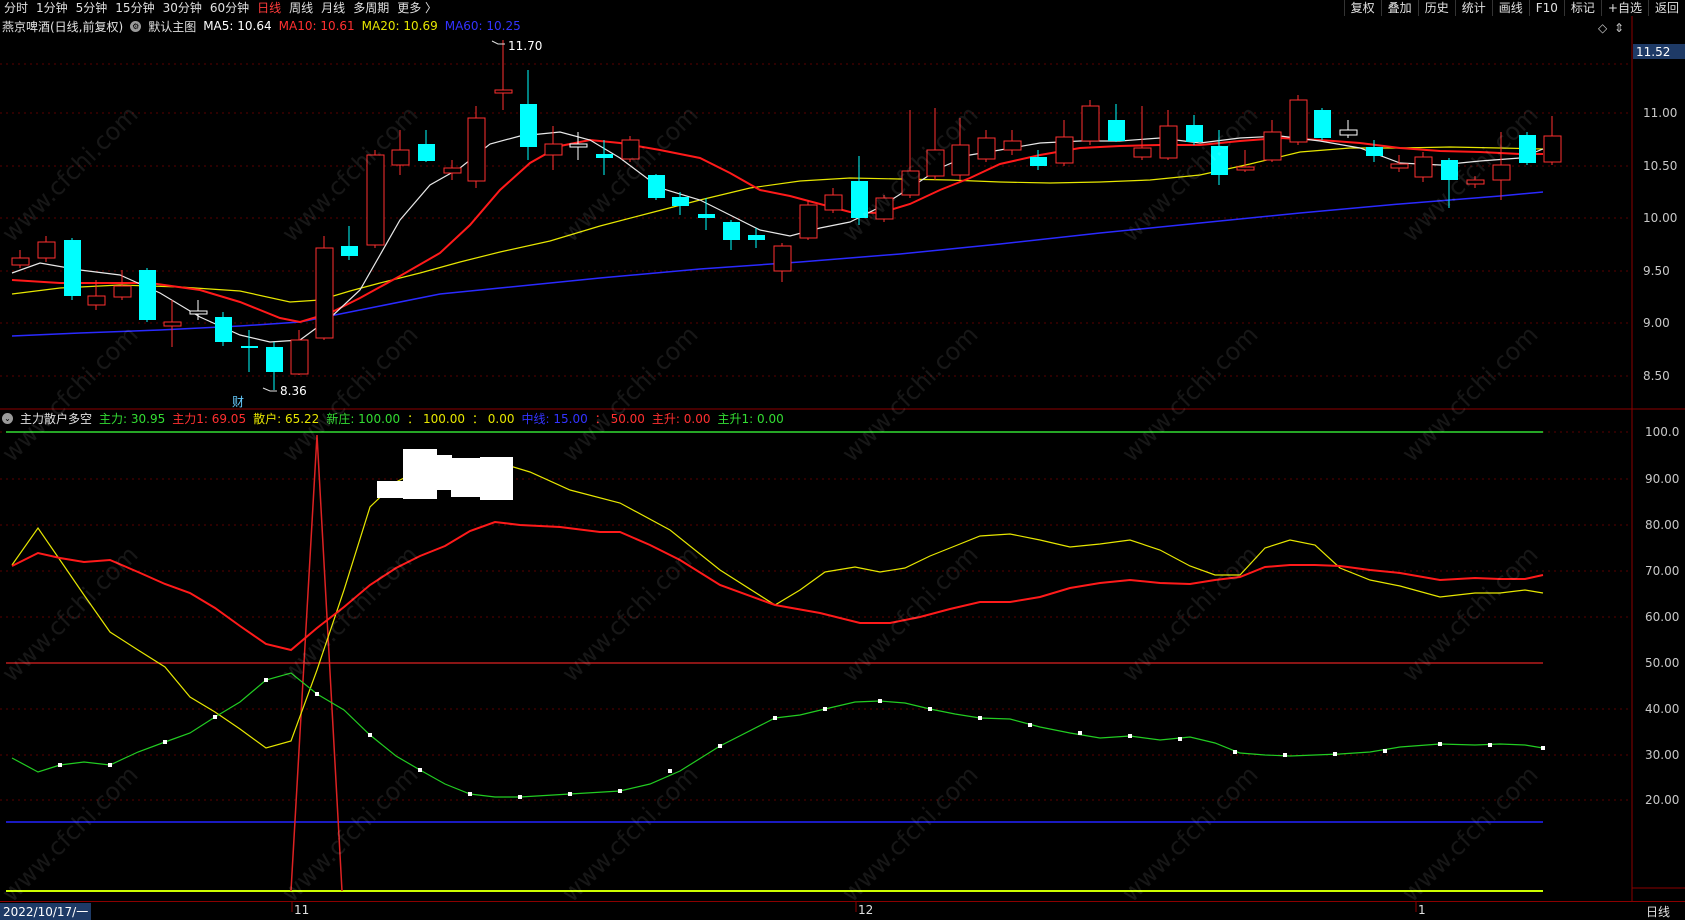 This screenshot has height=920, width=1685. I want to click on event-badge: 财, so click(238, 402).